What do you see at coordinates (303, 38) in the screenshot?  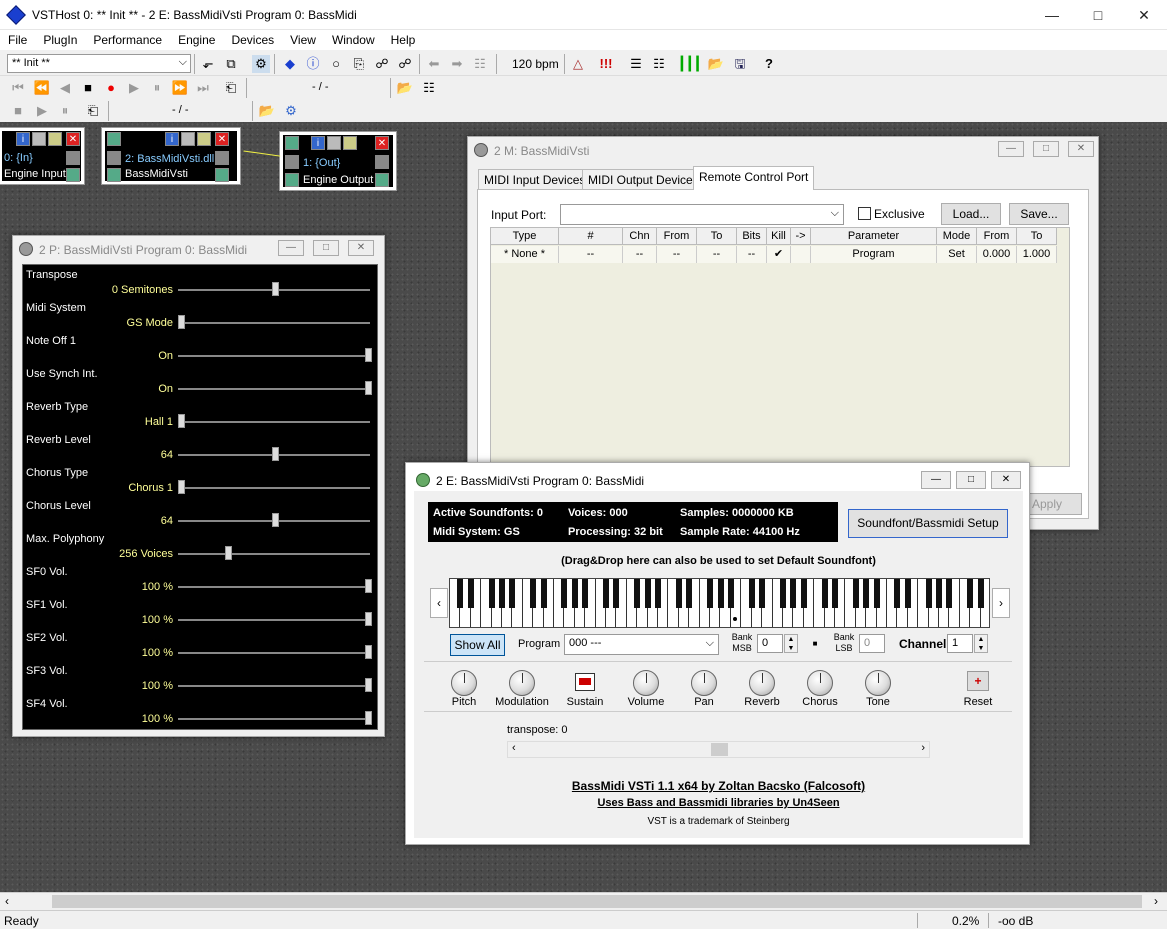 I see `menu-view: View` at bounding box center [303, 38].